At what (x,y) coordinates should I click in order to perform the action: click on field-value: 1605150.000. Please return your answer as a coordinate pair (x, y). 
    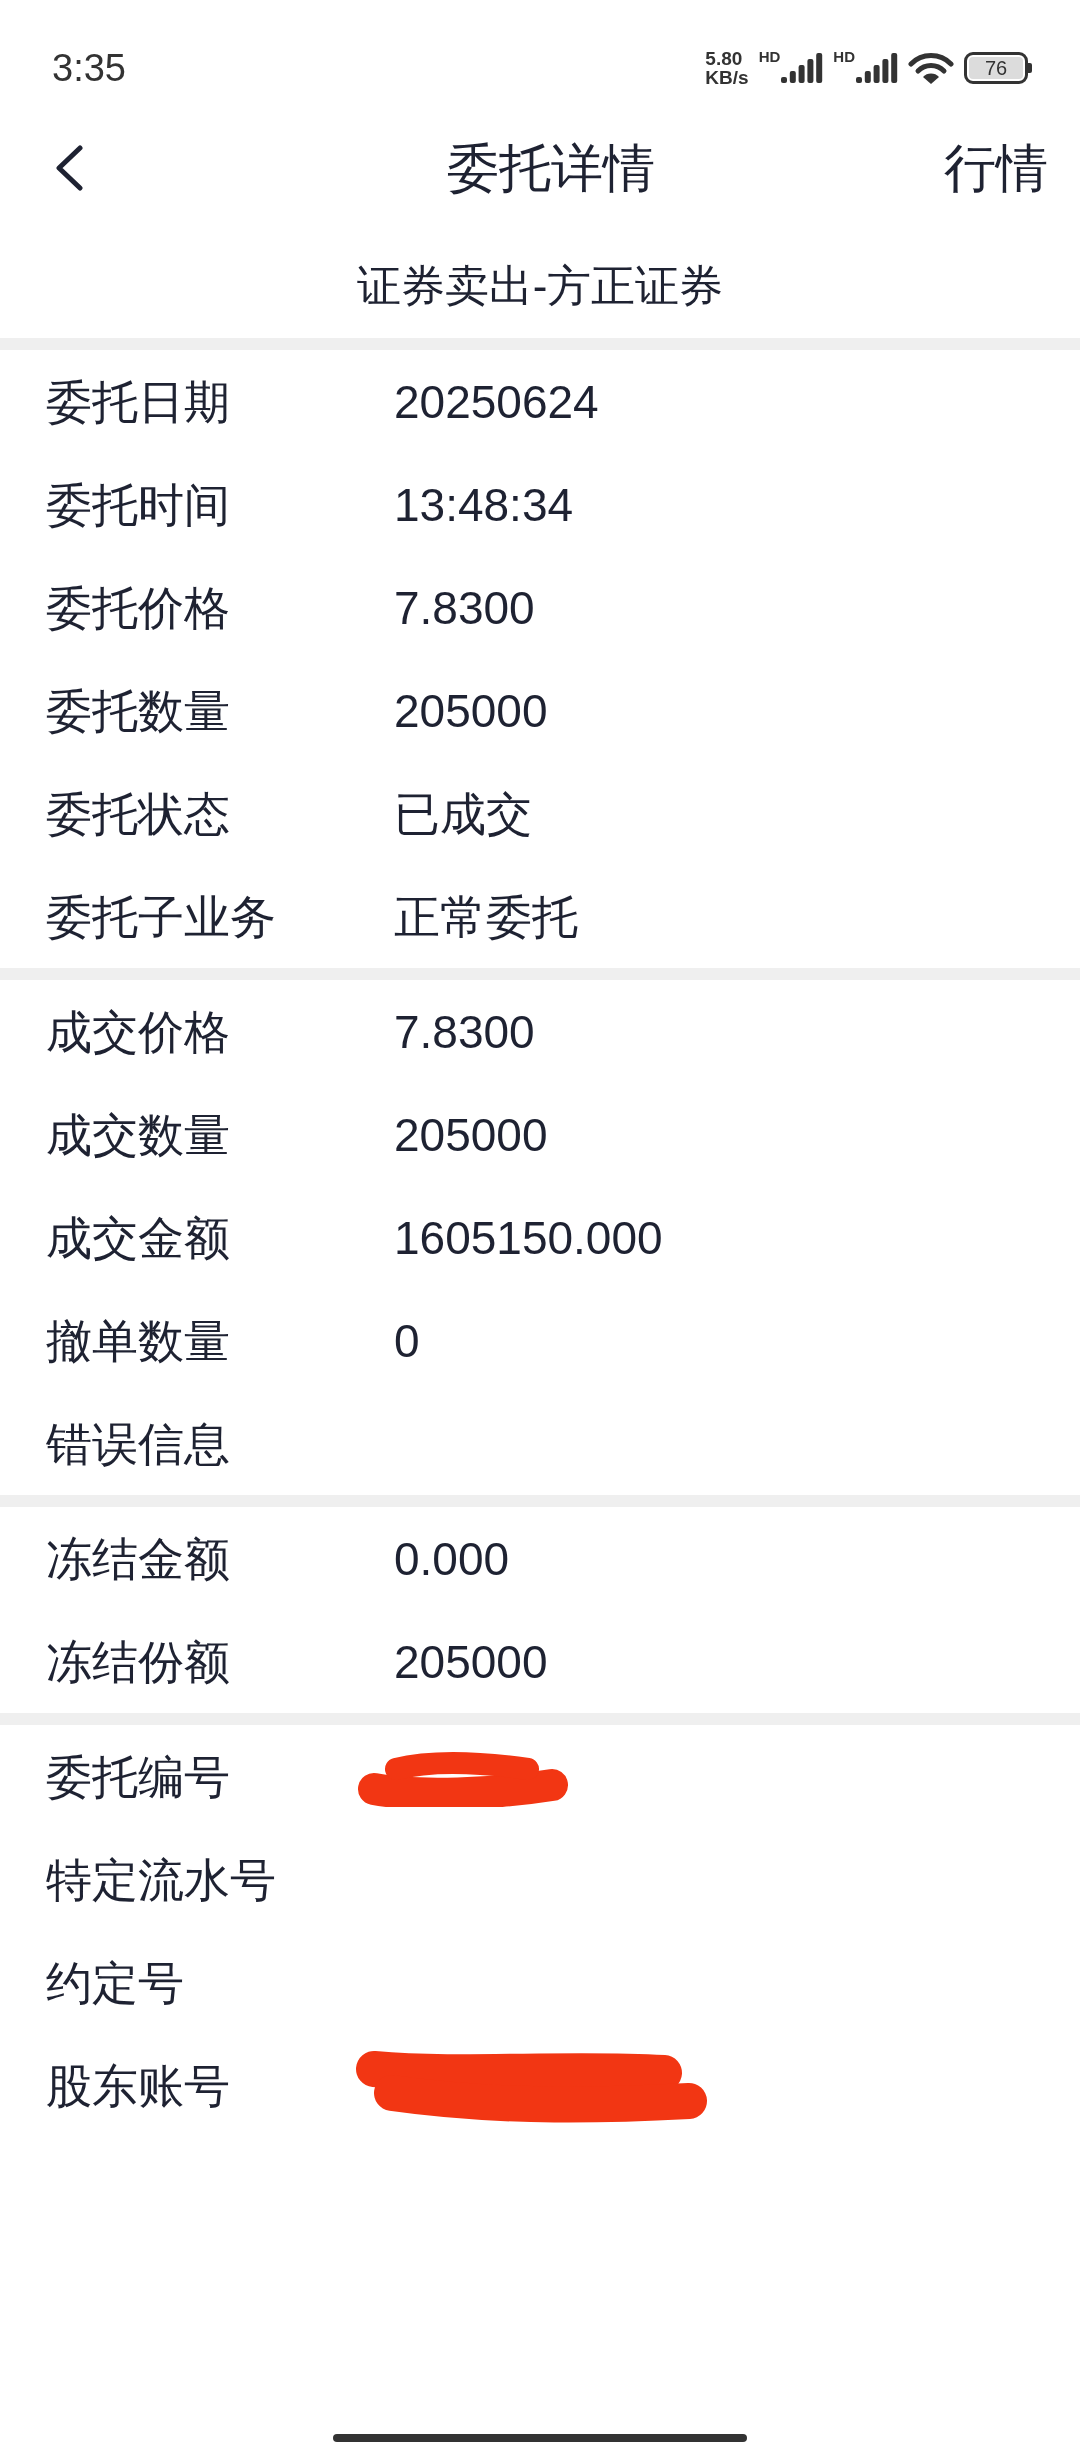
    Looking at the image, I should click on (528, 1237).